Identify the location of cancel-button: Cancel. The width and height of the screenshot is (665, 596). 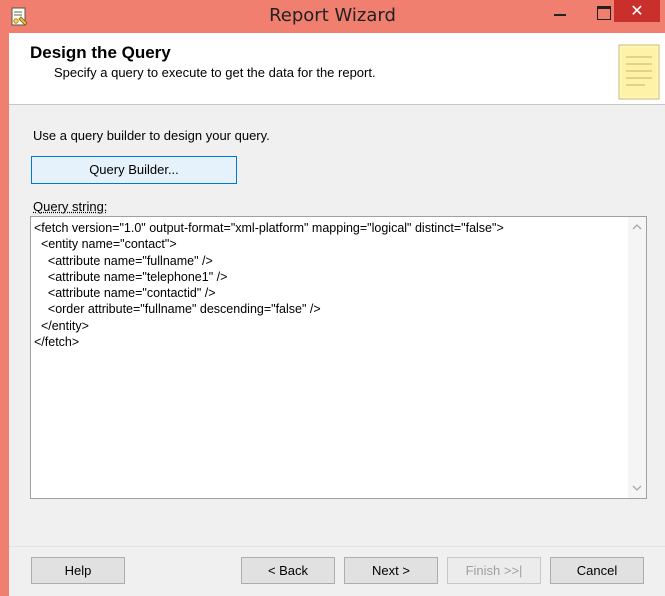
(597, 570).